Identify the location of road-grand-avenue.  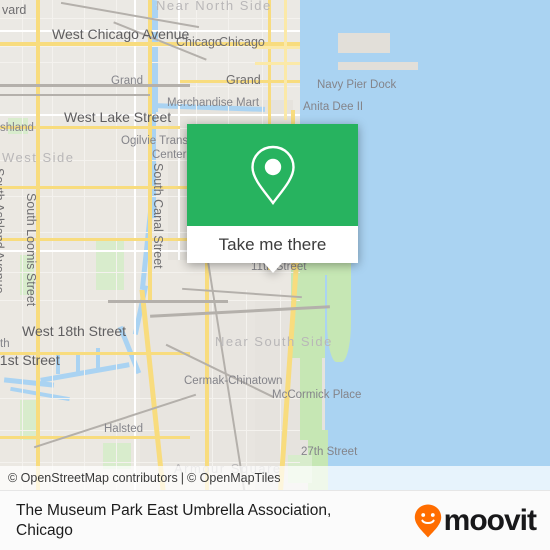
(240, 81).